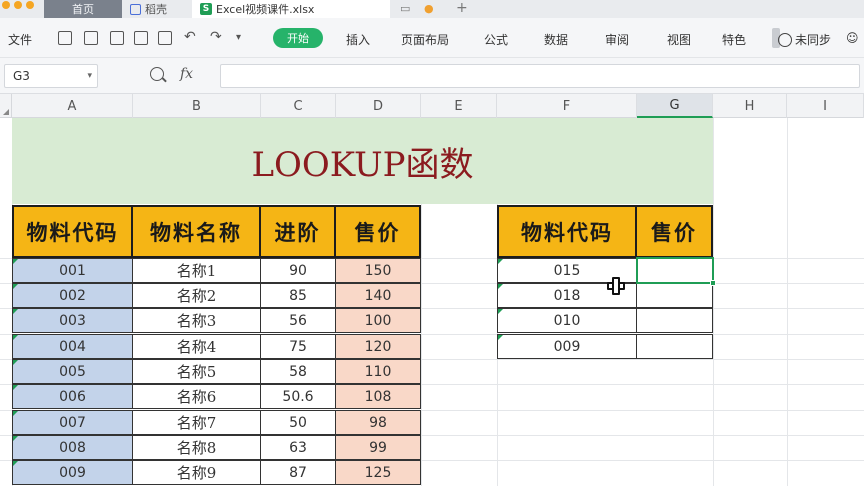 Image resolution: width=864 pixels, height=486 pixels. Describe the element at coordinates (72, 320) in the screenshot. I see `table-cell-code: 003` at that location.